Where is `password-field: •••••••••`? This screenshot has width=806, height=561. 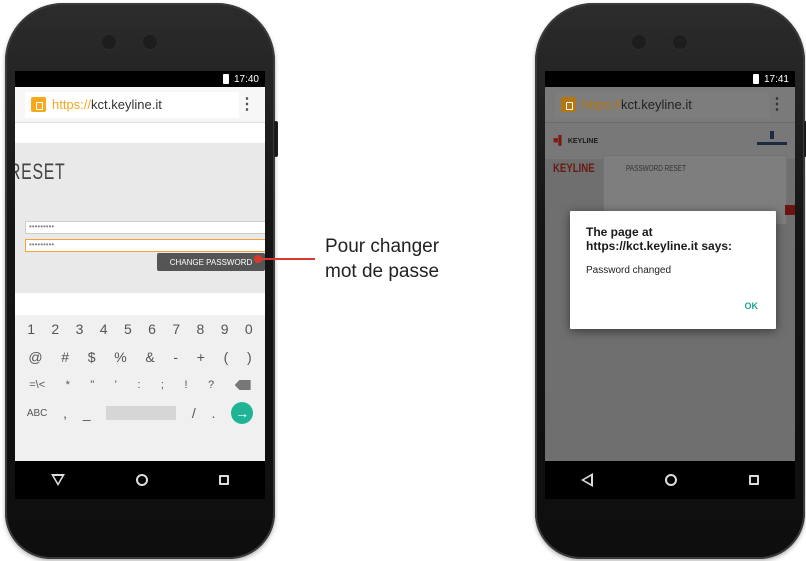
password-field: ••••••••• is located at coordinates (145, 227).